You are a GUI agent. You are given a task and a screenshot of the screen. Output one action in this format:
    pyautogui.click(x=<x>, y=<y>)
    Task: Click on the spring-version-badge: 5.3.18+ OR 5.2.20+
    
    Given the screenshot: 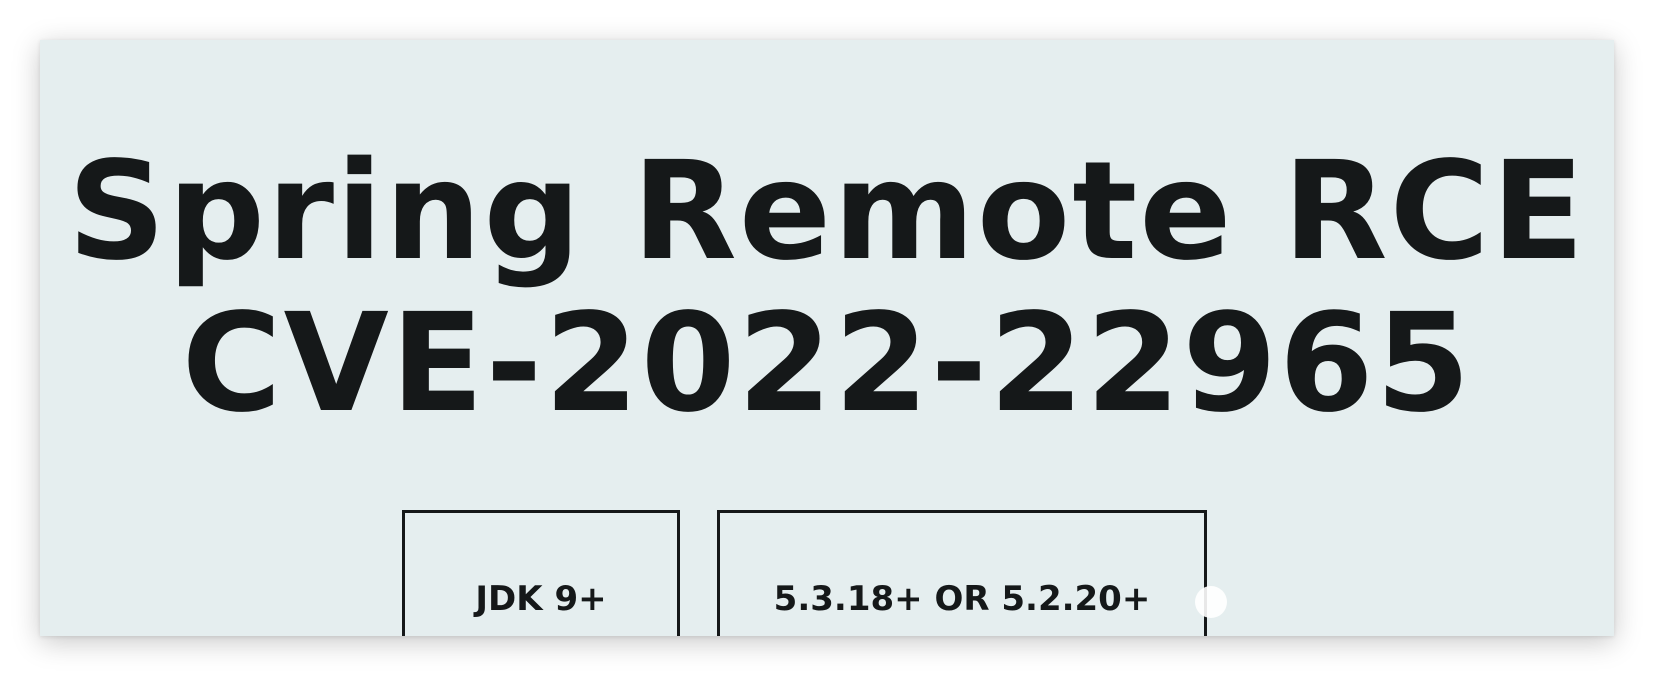 What is the action you would take?
    pyautogui.click(x=962, y=573)
    